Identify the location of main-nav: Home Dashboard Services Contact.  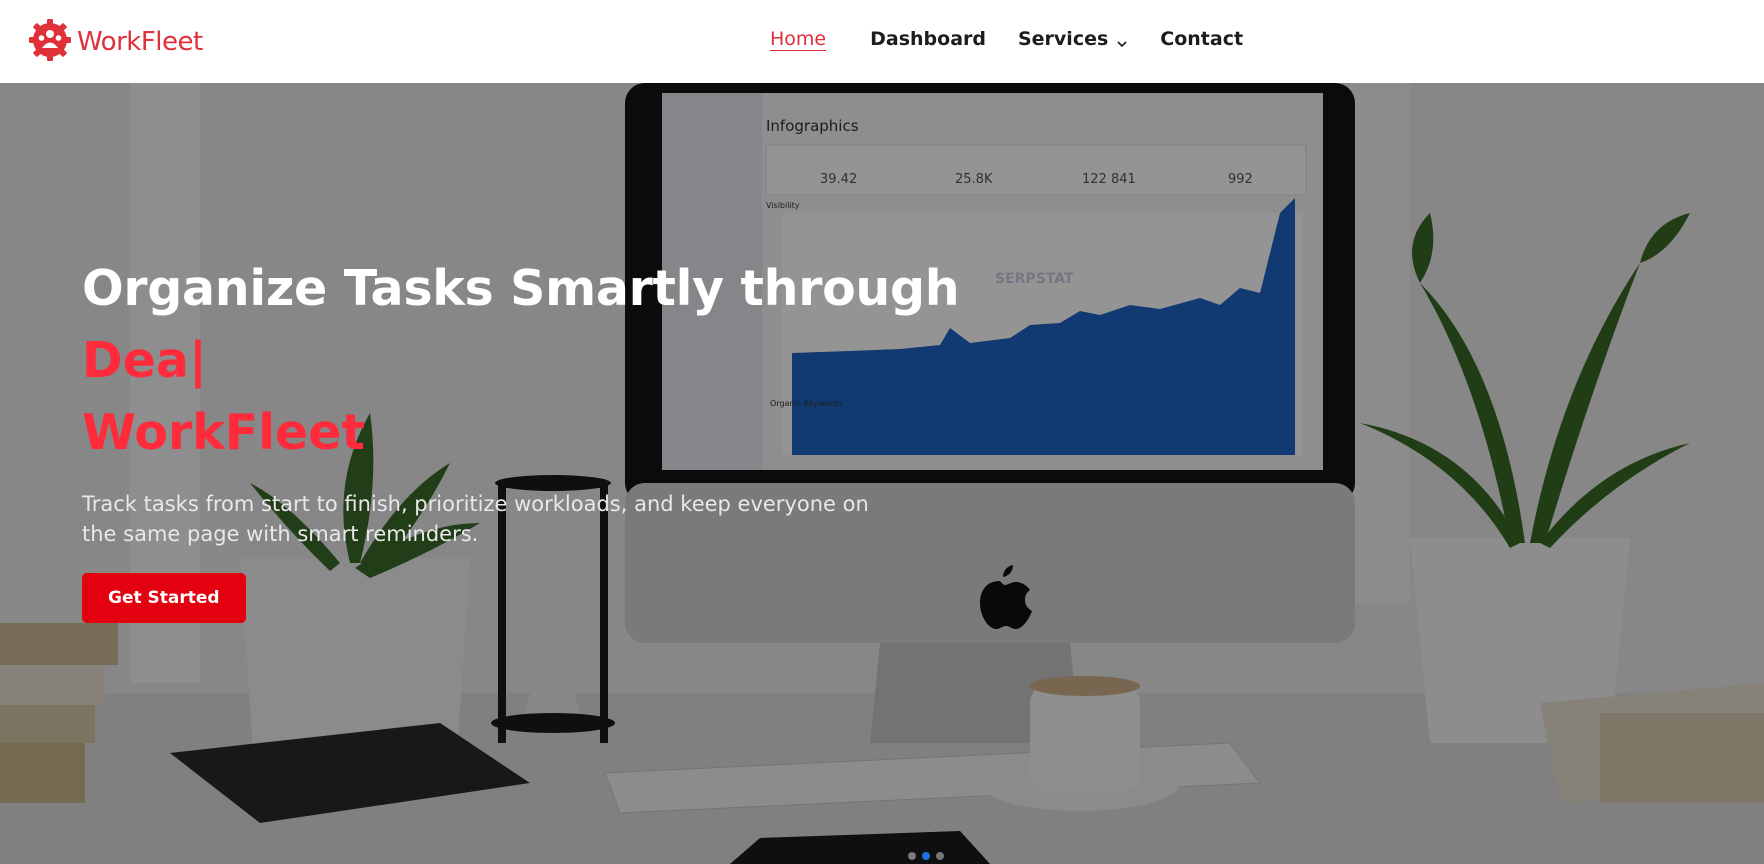
(1022, 39).